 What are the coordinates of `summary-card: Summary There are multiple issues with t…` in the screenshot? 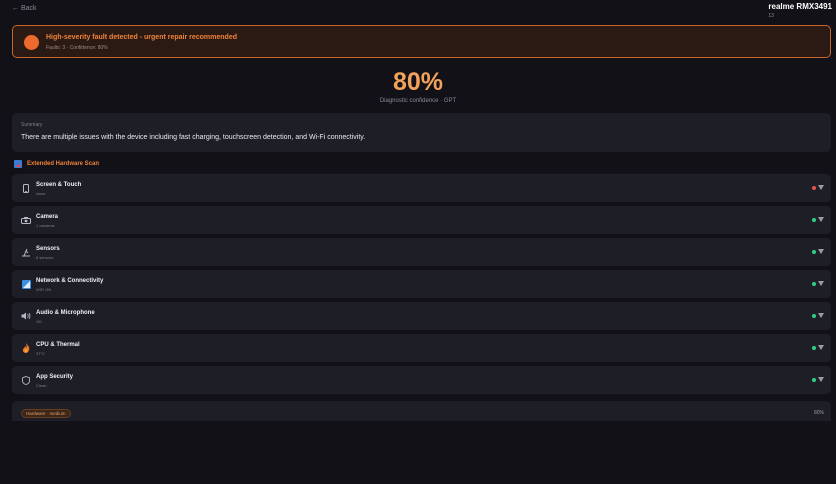 It's located at (421, 132).